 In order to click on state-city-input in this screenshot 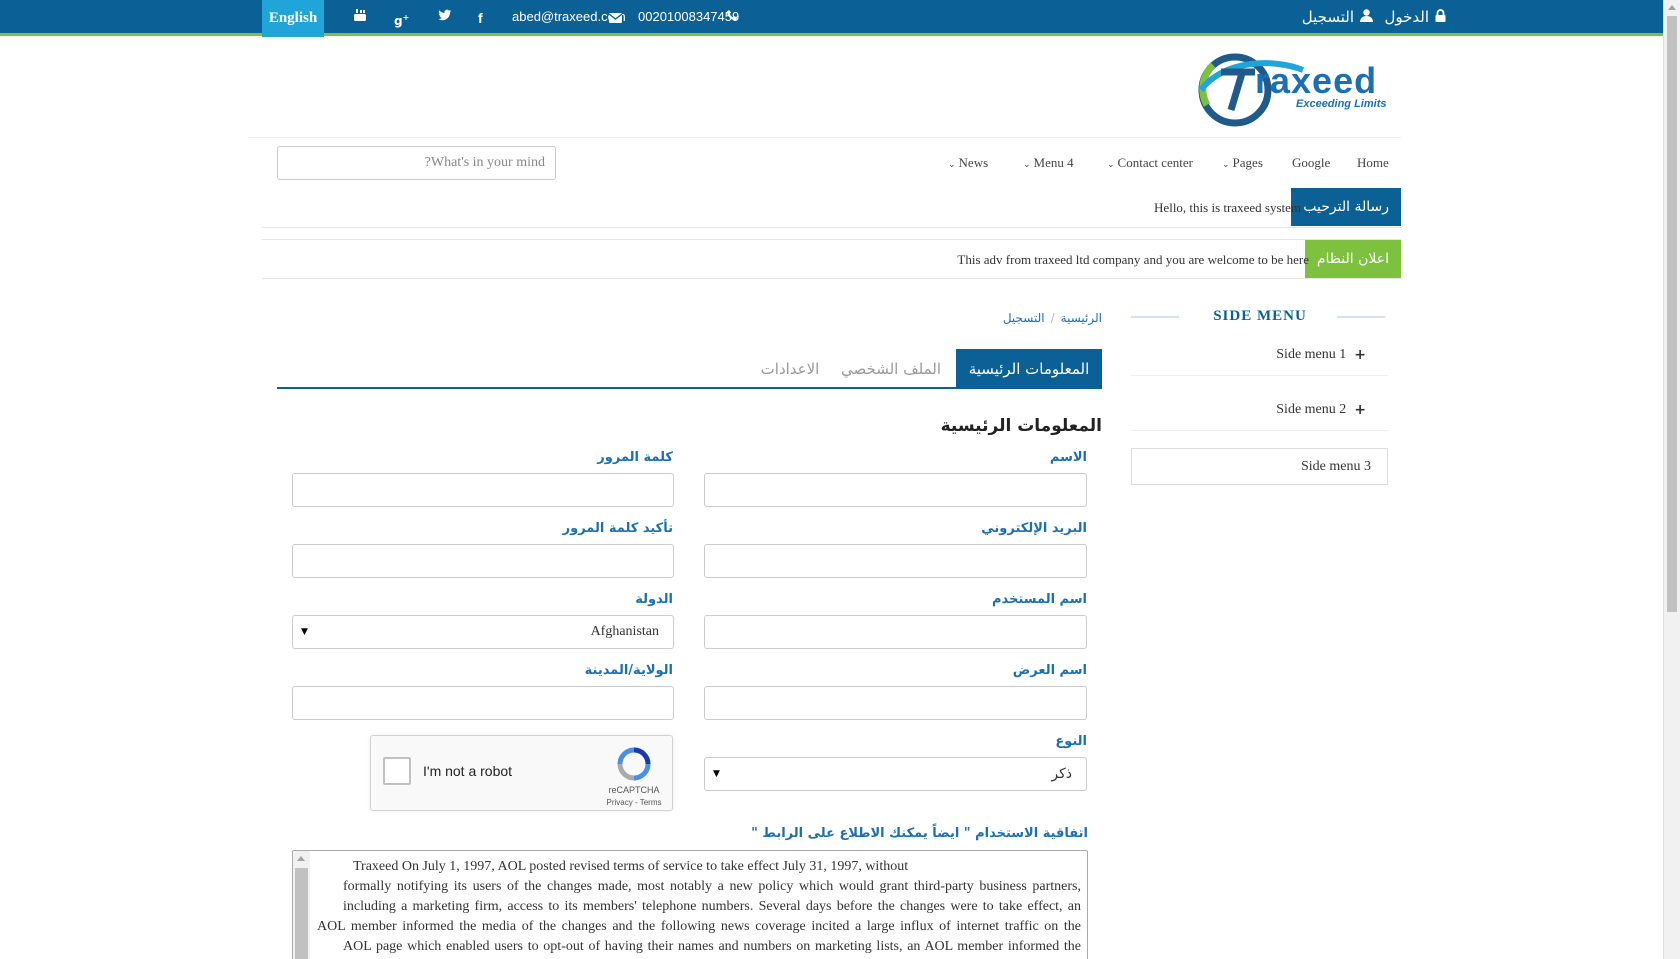, I will do `click(483, 703)`.